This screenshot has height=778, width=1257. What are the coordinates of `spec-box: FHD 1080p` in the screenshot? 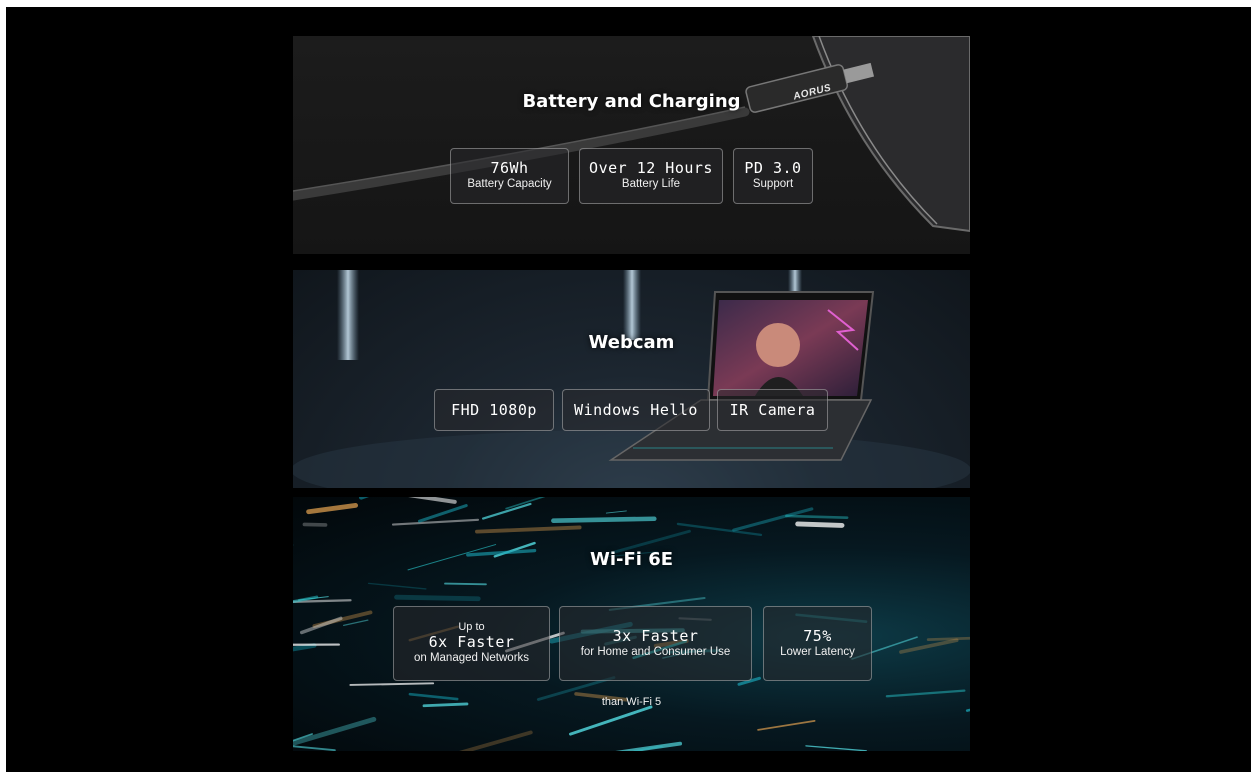 It's located at (494, 410).